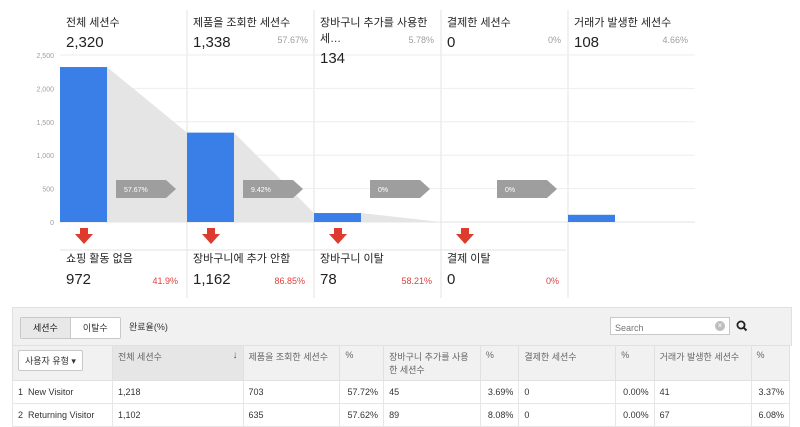 Image resolution: width=800 pixels, height=427 pixels. I want to click on col-pct-3: %, so click(635, 363).